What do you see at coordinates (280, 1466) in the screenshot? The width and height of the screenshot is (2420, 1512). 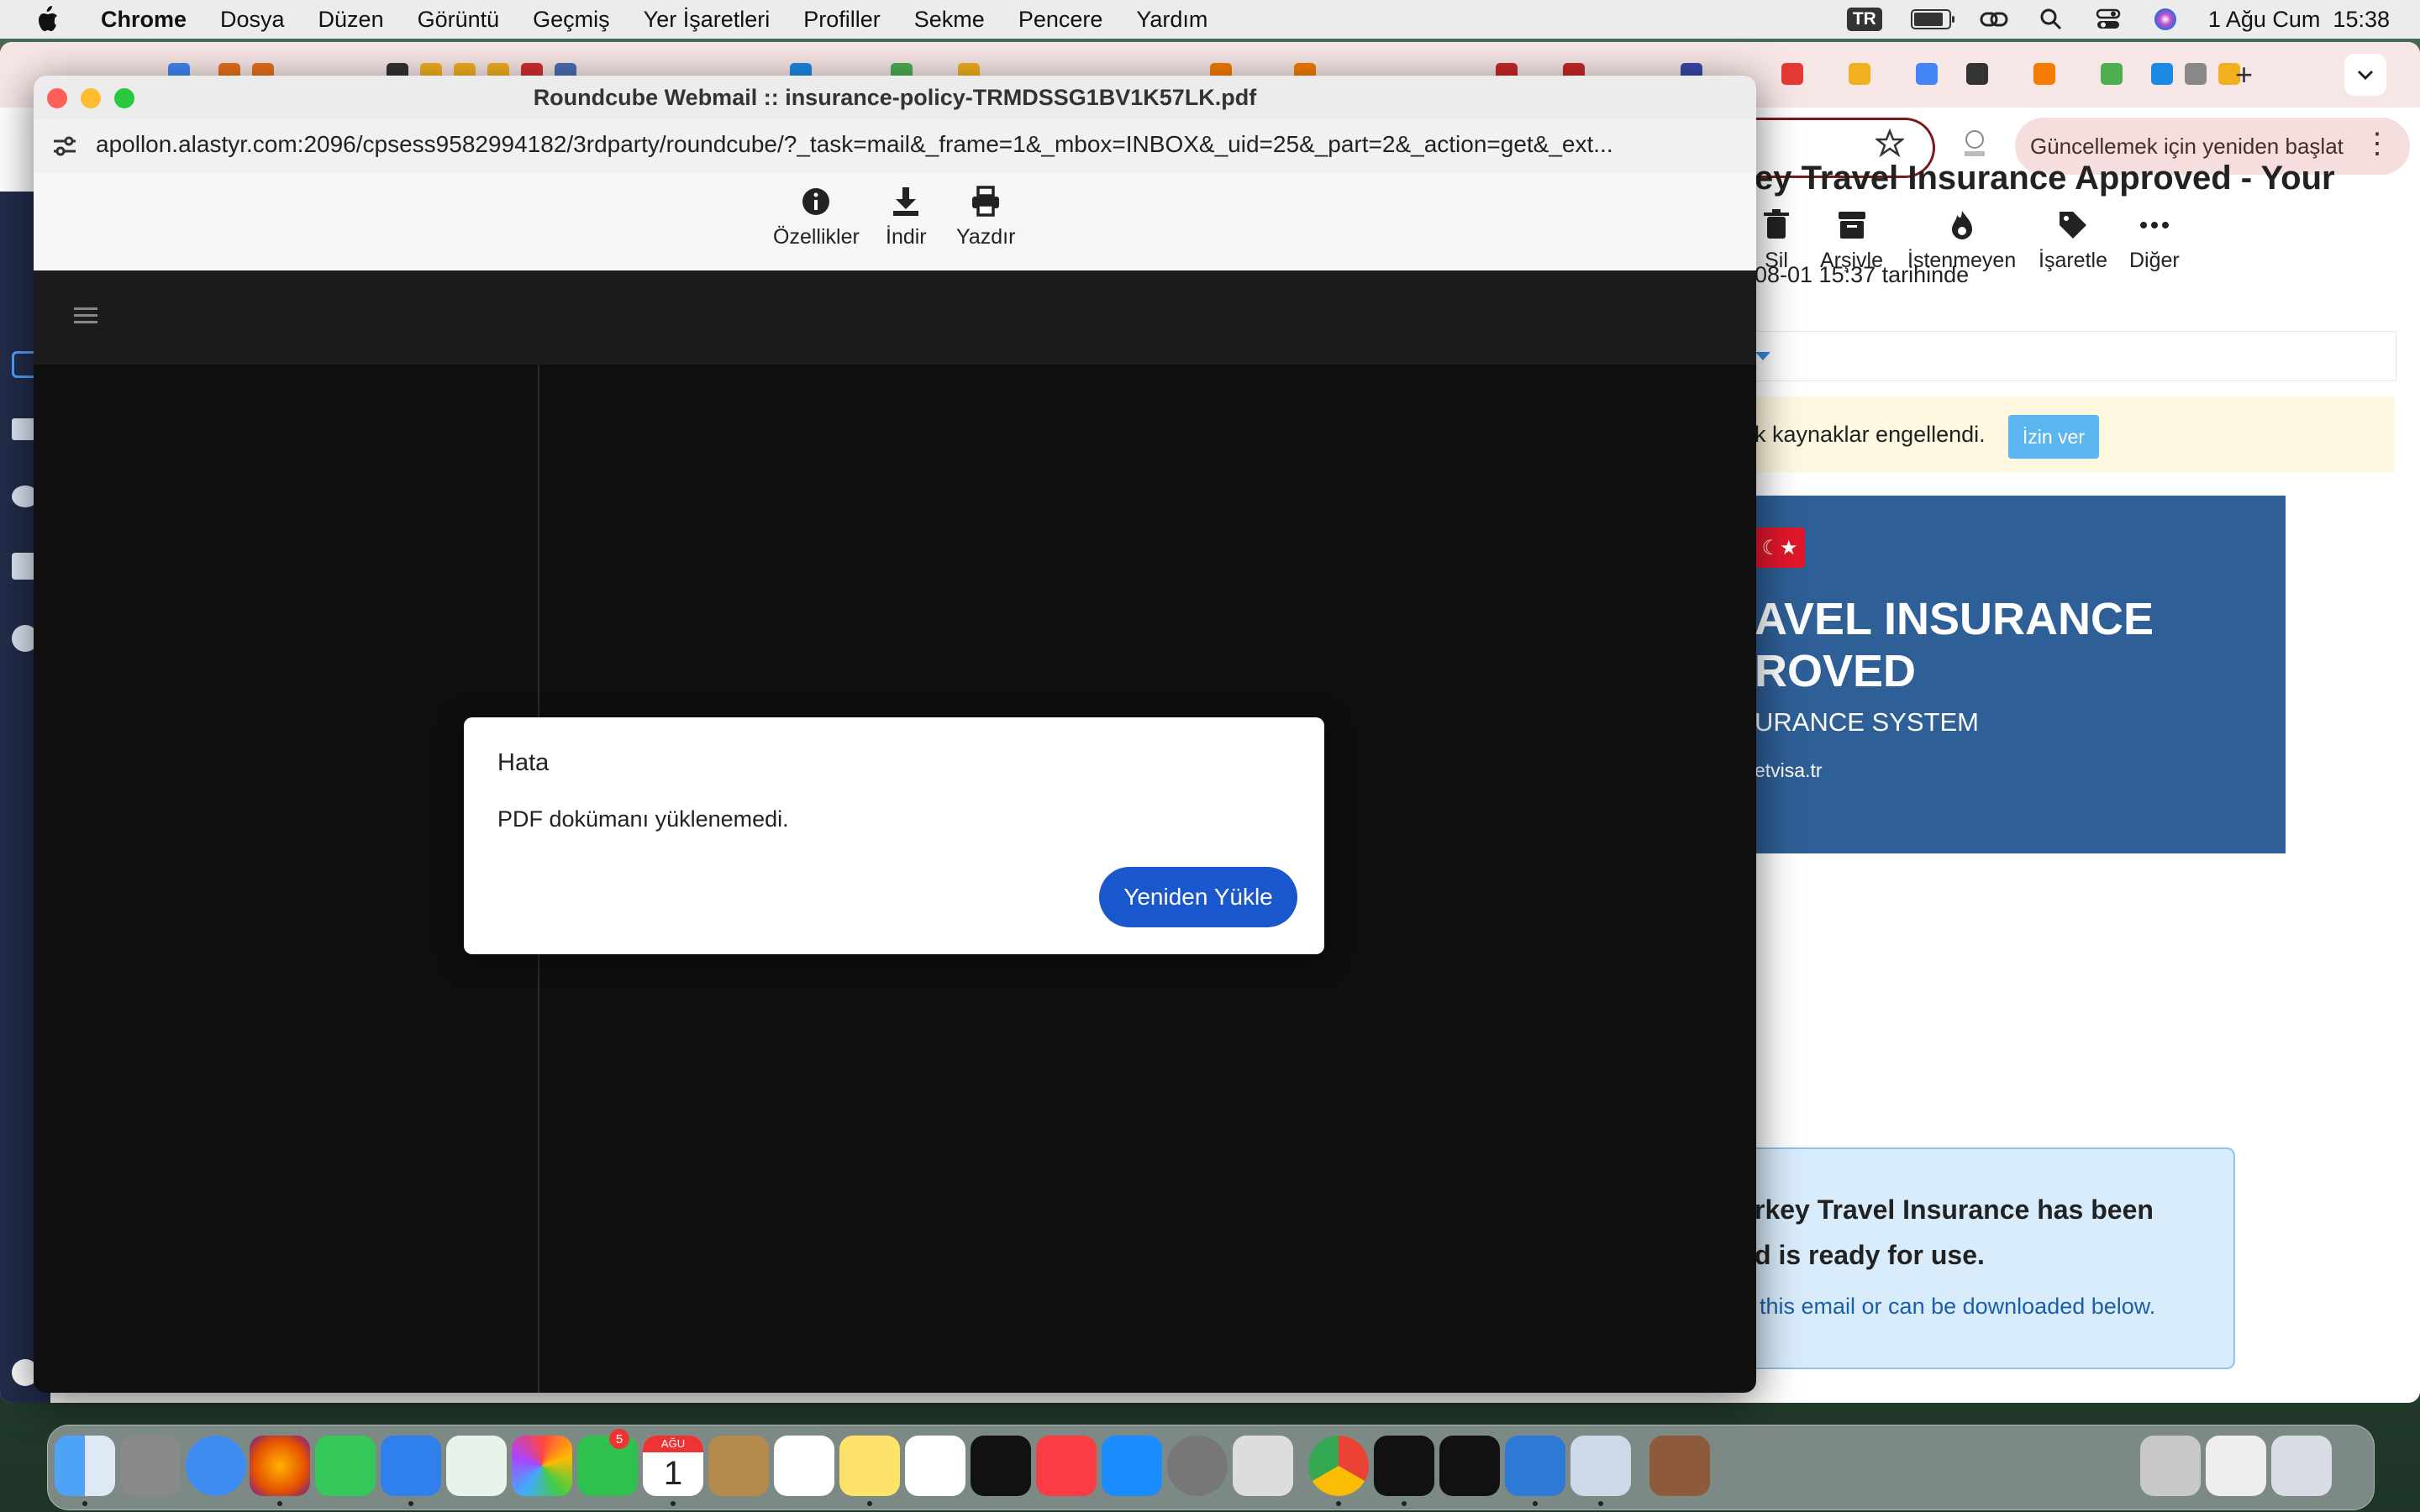 I see `firefox-icon` at bounding box center [280, 1466].